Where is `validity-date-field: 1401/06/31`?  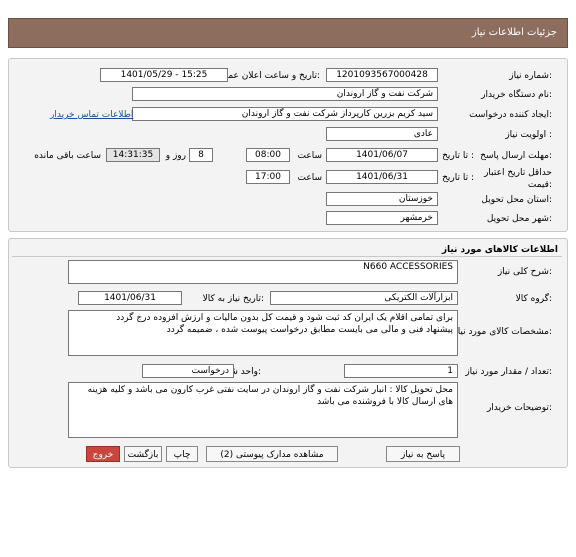
validity-date-field: 1401/06/31 is located at coordinates (382, 177).